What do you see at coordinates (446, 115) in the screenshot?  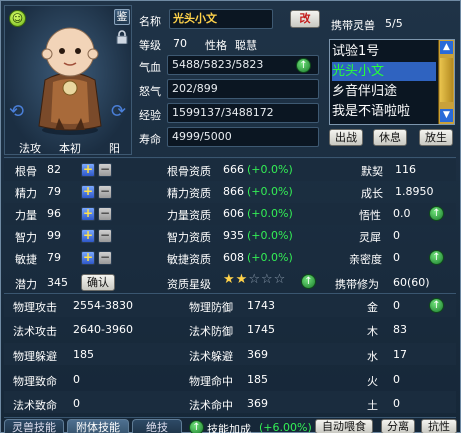 I see `scroll-down-icon: ▼` at bounding box center [446, 115].